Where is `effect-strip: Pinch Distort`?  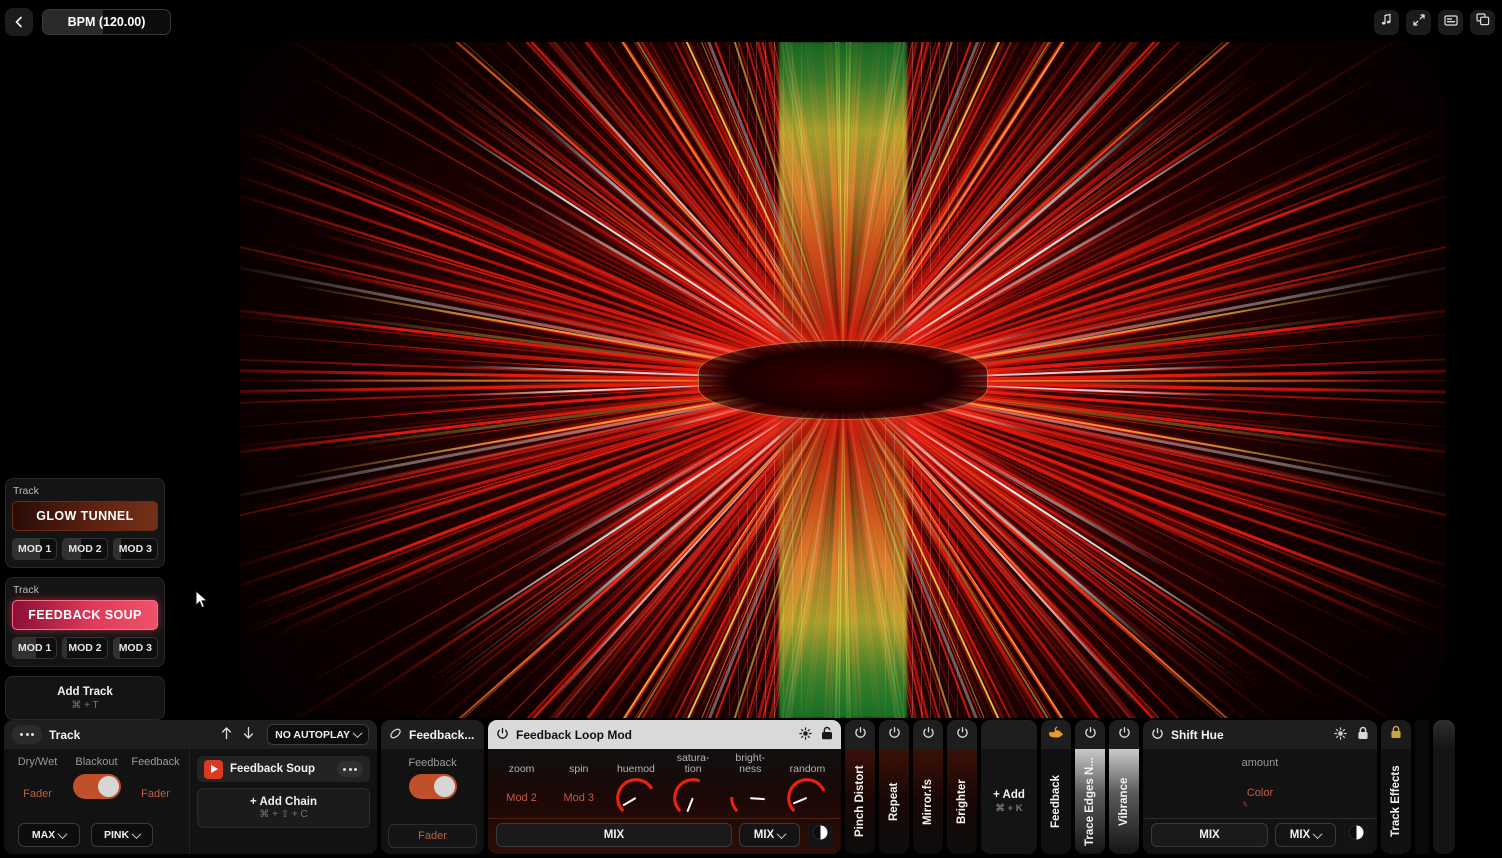 effect-strip: Pinch Distort is located at coordinates (860, 787).